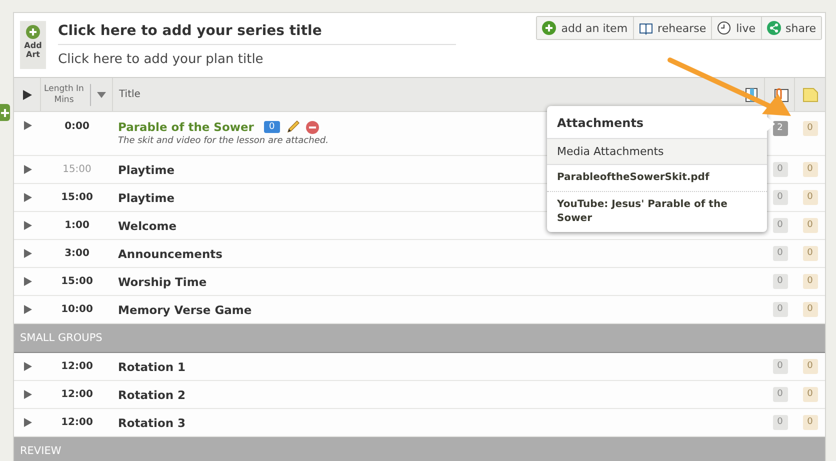 The width and height of the screenshot is (836, 461). Describe the element at coordinates (272, 127) in the screenshot. I see `comment-badge: 0` at that location.